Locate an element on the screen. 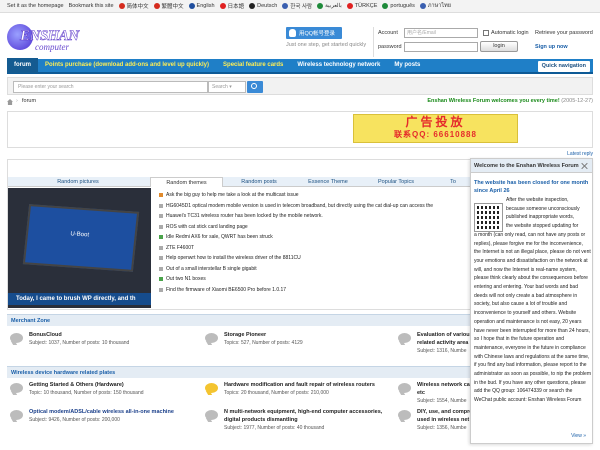 The image size is (600, 450). post-title: ROS with cat stick card landing page is located at coordinates (207, 227).